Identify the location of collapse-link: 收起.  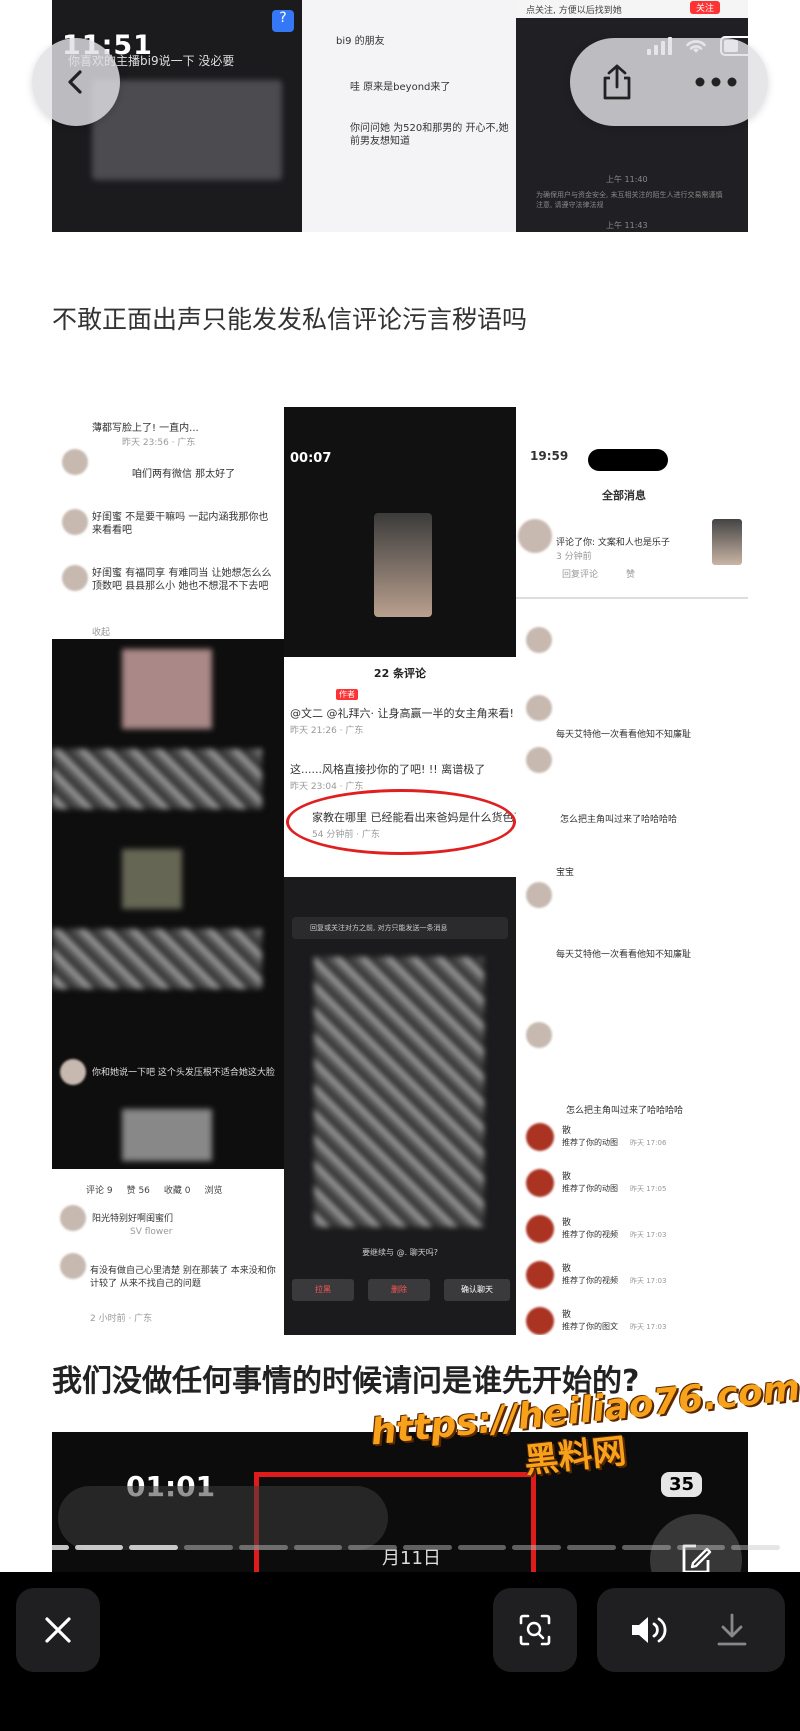
(101, 633).